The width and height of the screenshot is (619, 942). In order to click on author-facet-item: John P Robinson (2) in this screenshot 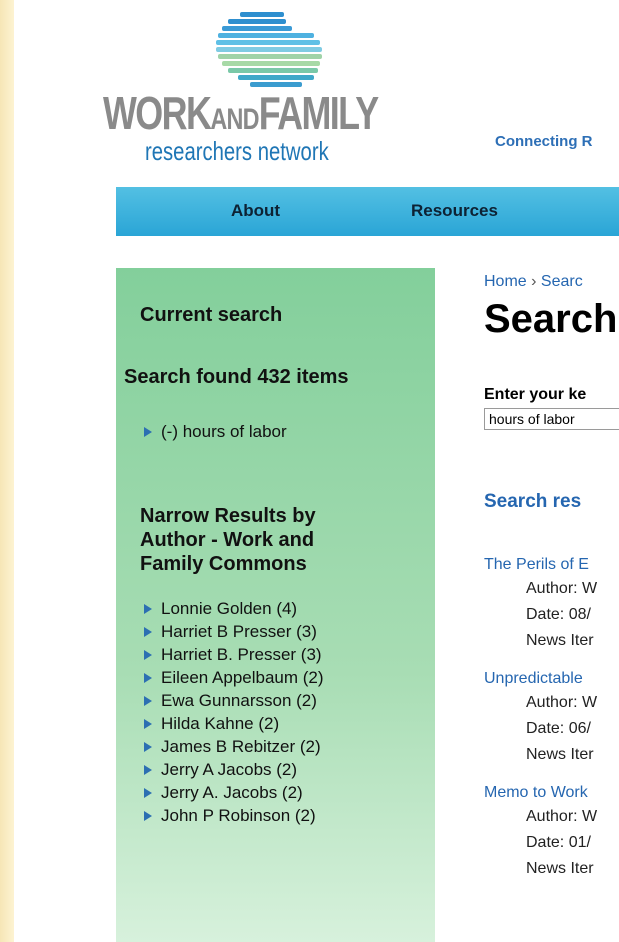, I will do `click(230, 816)`.